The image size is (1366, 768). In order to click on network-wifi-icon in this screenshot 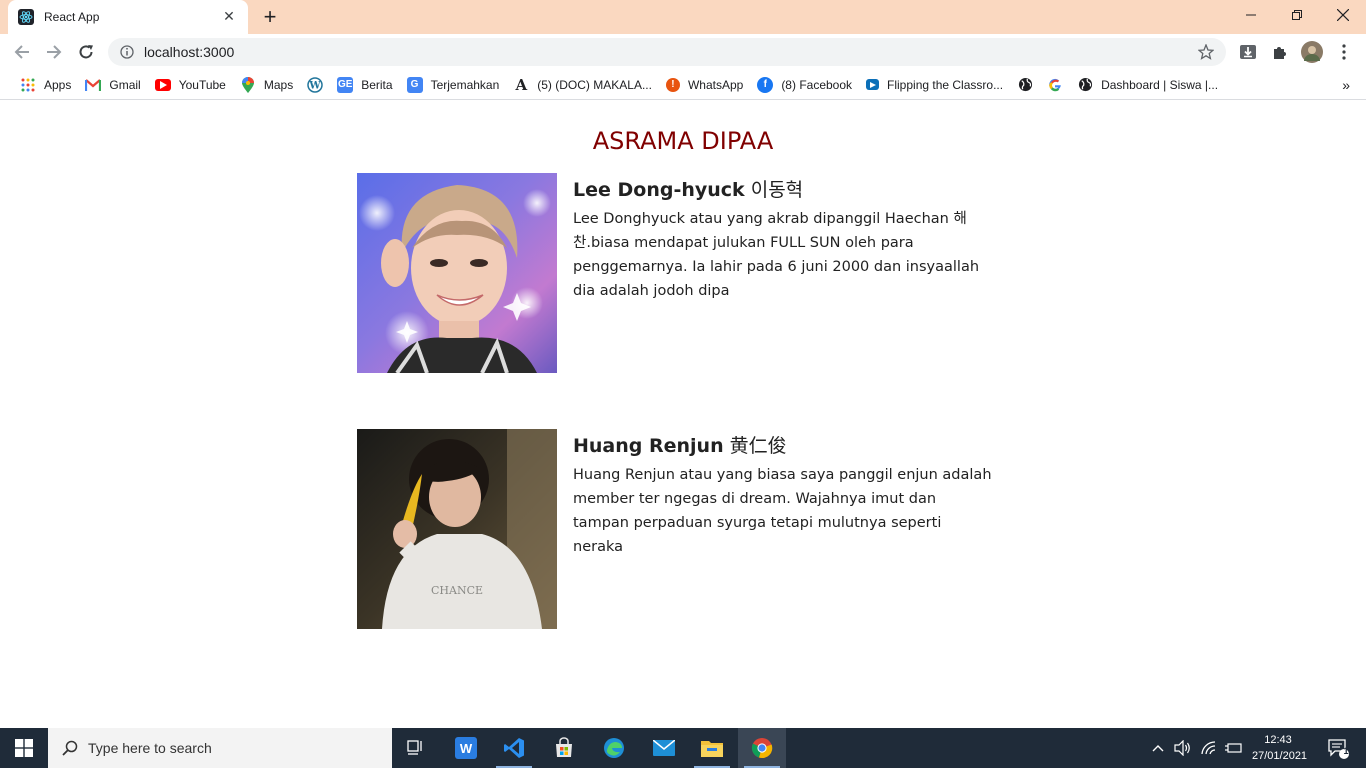, I will do `click(1209, 748)`.